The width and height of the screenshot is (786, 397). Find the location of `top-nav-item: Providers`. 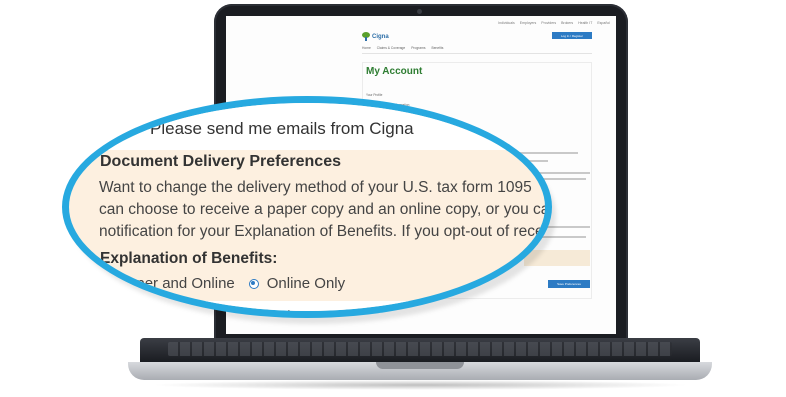

top-nav-item: Providers is located at coordinates (548, 23).